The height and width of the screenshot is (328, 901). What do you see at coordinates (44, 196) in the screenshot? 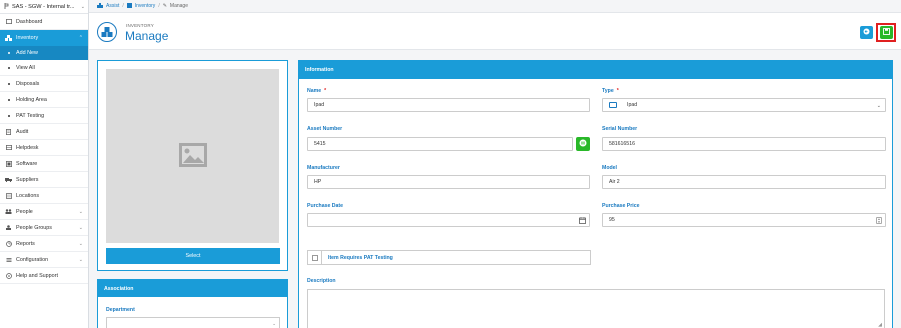
I see `sidebar-item-locations: Locations` at bounding box center [44, 196].